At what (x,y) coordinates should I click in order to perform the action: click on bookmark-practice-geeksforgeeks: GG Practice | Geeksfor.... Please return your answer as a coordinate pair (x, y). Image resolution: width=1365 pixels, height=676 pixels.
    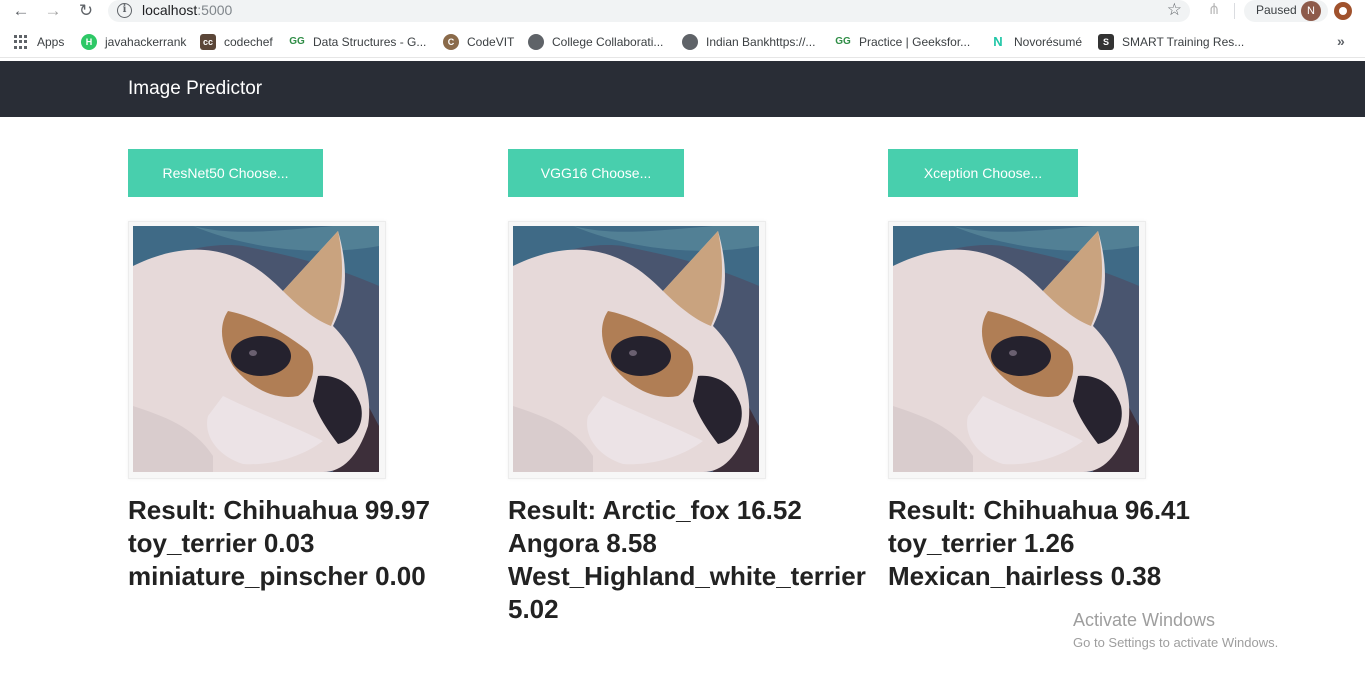
    Looking at the image, I should click on (902, 42).